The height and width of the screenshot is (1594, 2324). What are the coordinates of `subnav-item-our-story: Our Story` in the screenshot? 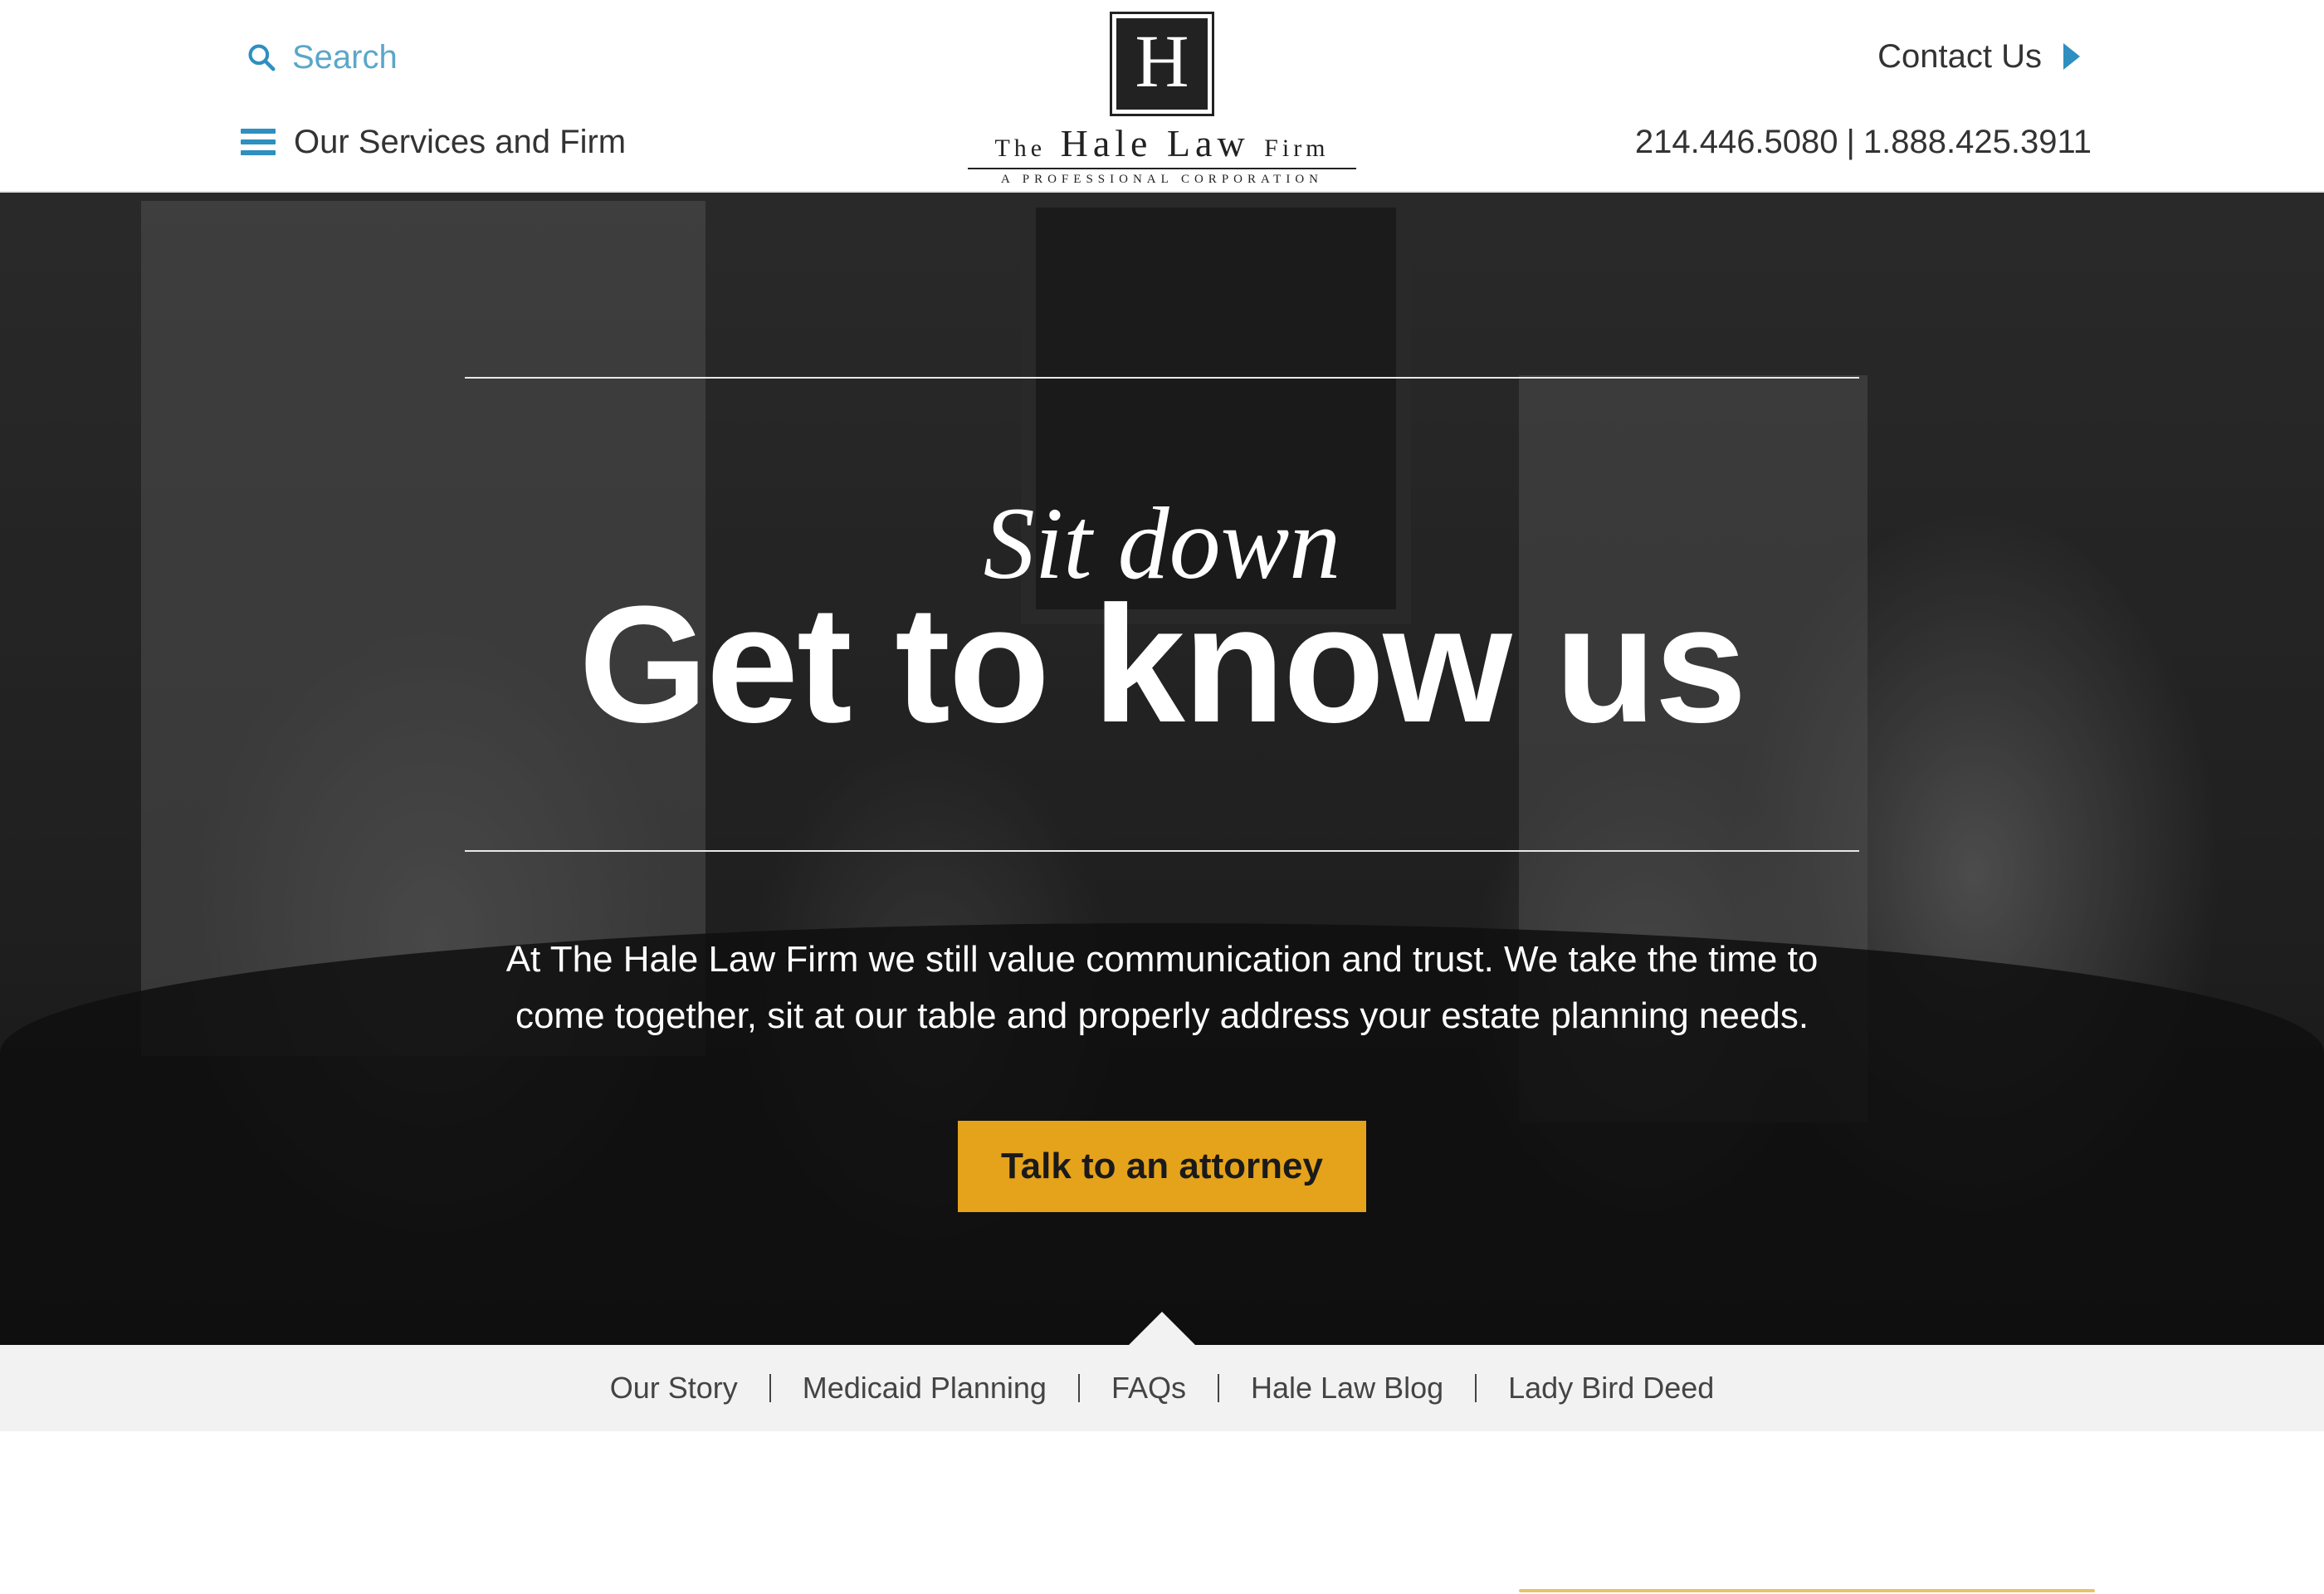 It's located at (675, 1388).